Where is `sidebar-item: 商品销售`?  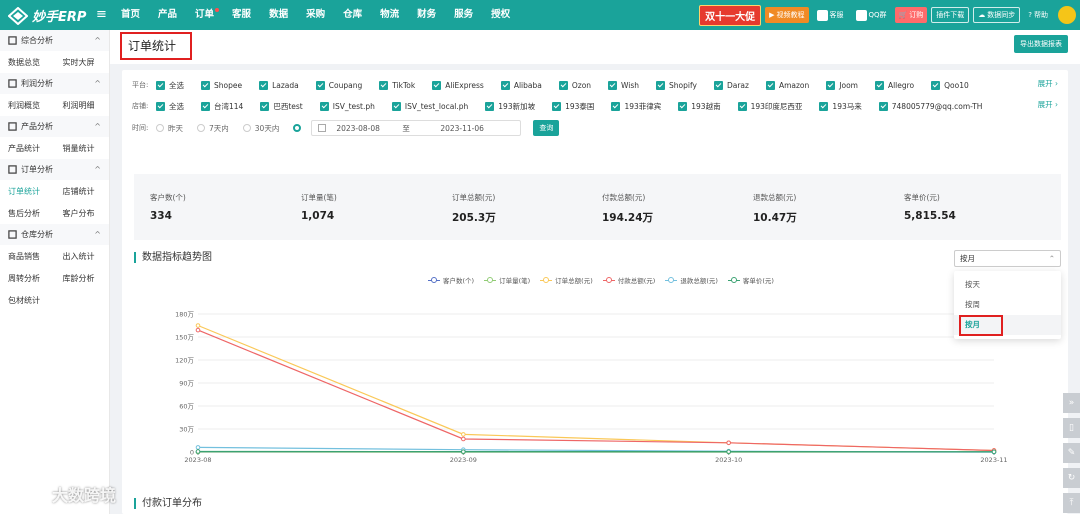
sidebar-item: 商品销售 is located at coordinates (27, 256).